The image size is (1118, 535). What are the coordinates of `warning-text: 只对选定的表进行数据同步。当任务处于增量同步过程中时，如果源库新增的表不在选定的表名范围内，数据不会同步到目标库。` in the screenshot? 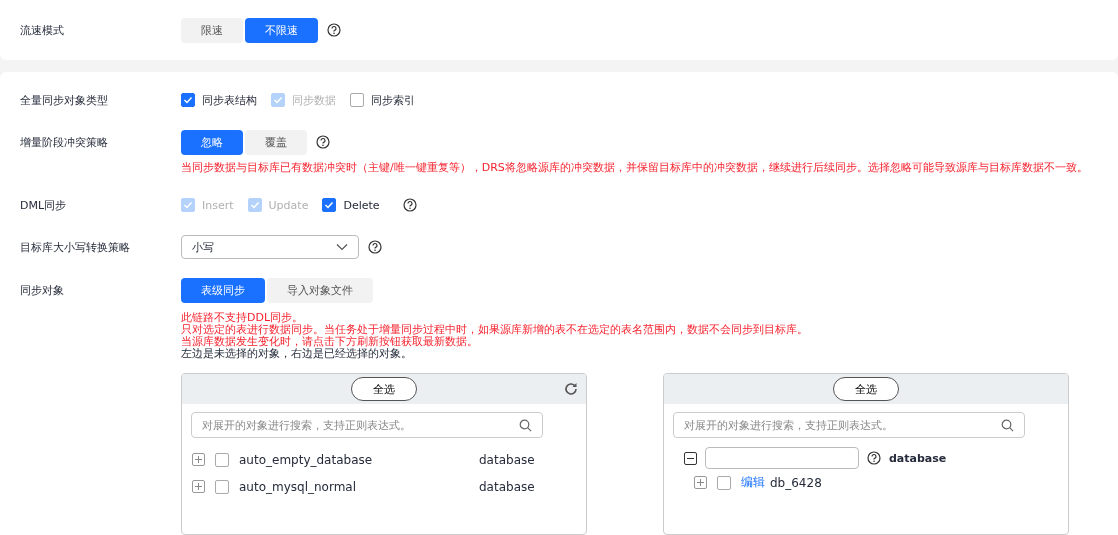 It's located at (495, 330).